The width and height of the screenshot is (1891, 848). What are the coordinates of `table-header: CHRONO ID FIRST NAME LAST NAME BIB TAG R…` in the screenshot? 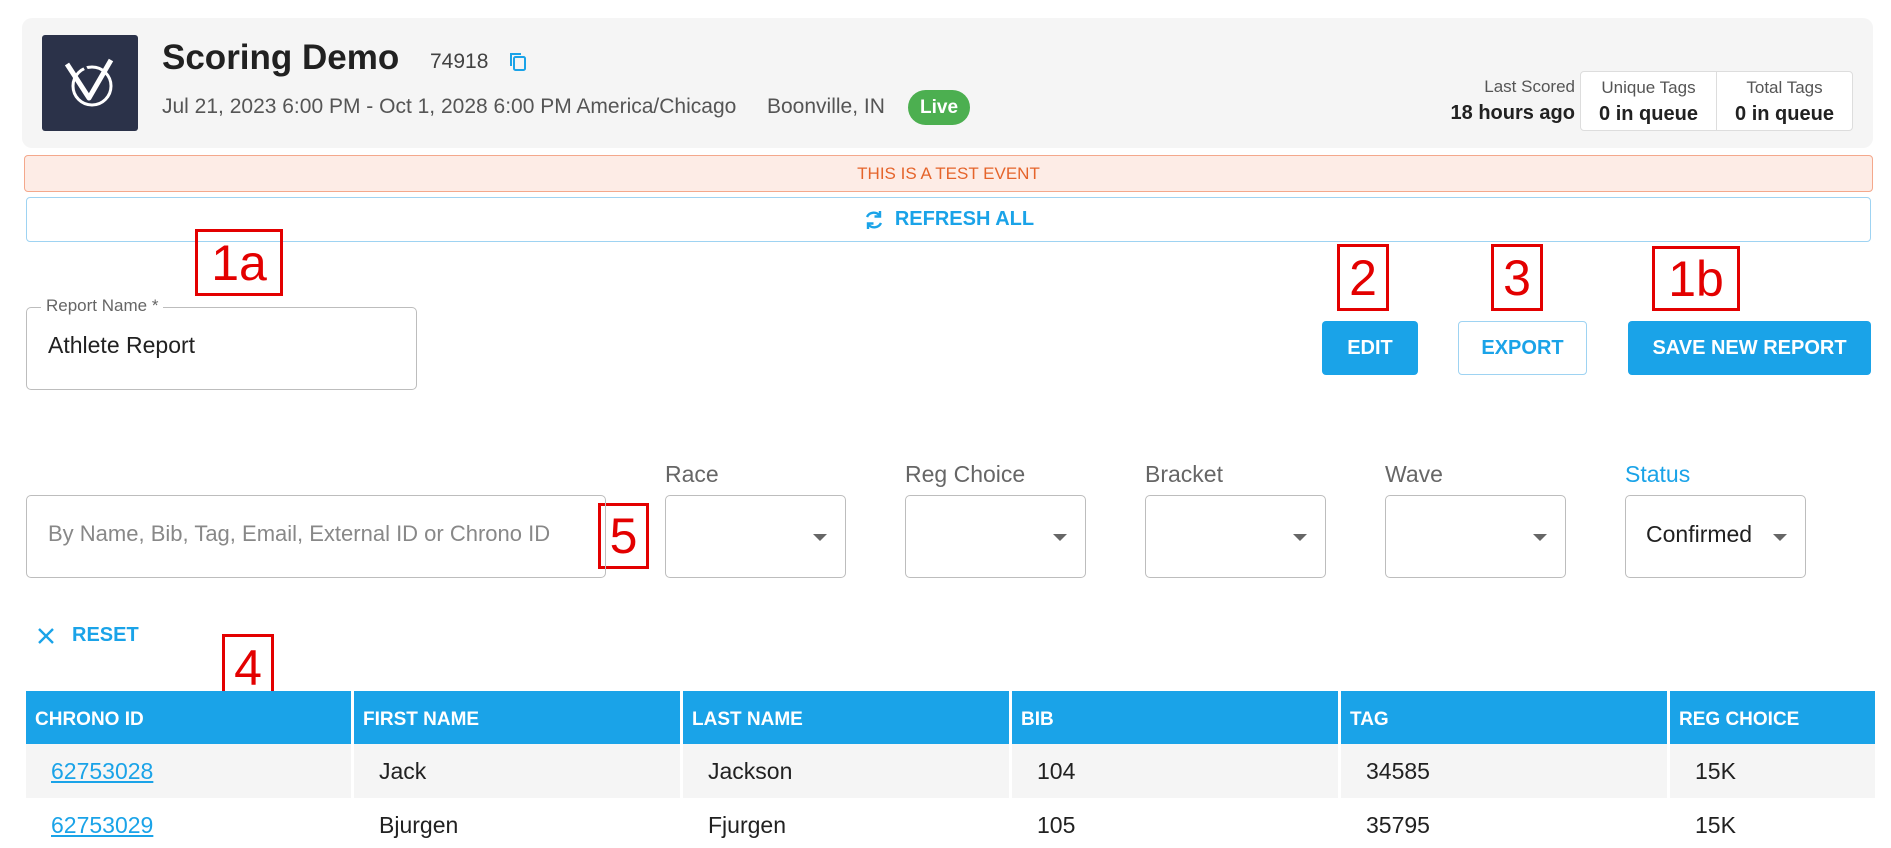 It's located at (950, 717).